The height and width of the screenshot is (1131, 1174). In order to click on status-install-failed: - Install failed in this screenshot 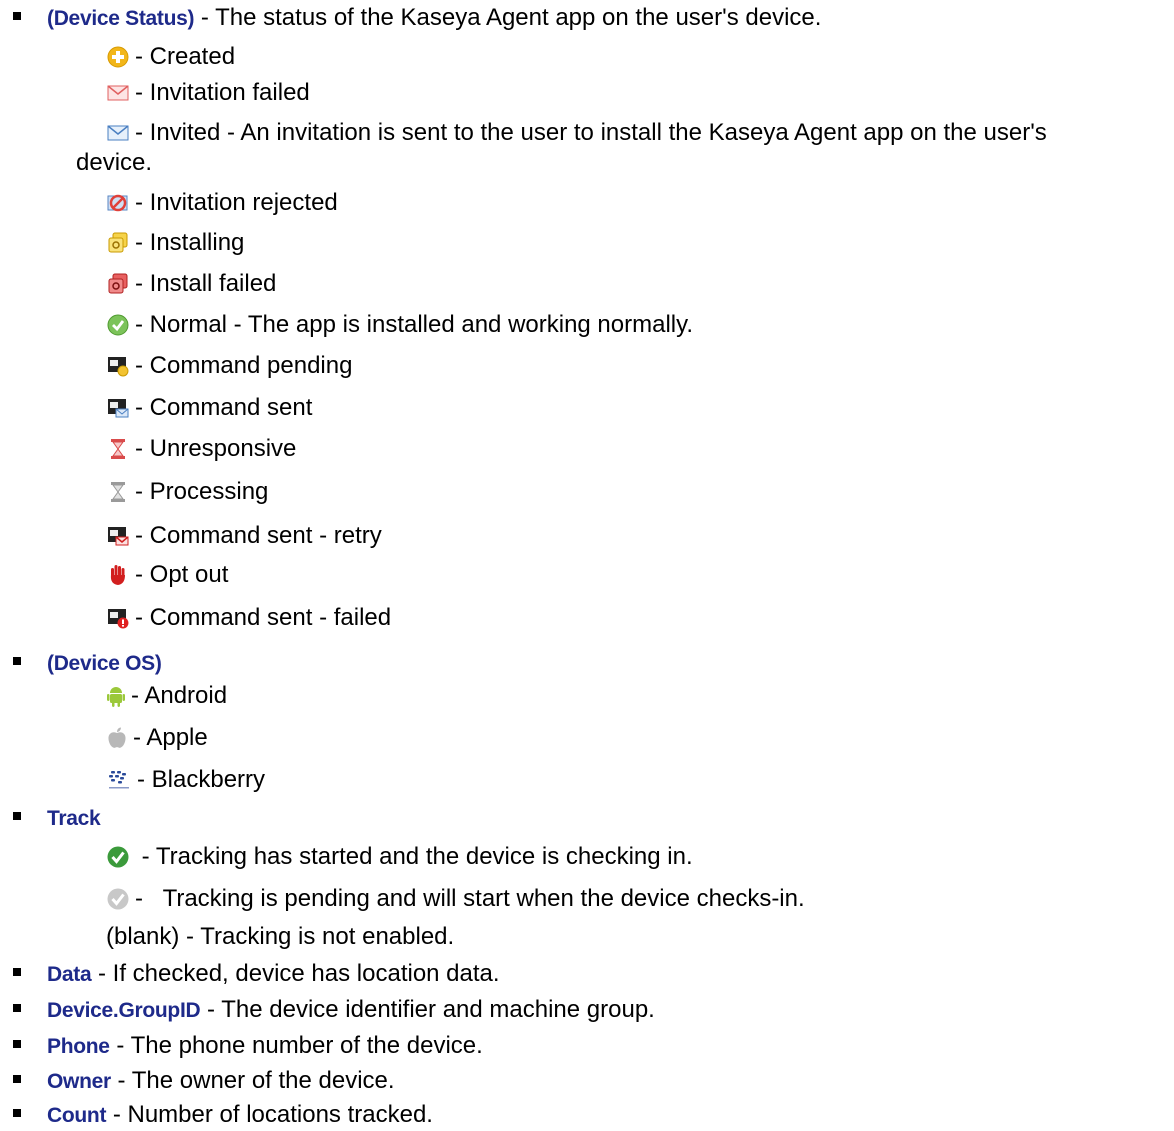, I will do `click(191, 284)`.